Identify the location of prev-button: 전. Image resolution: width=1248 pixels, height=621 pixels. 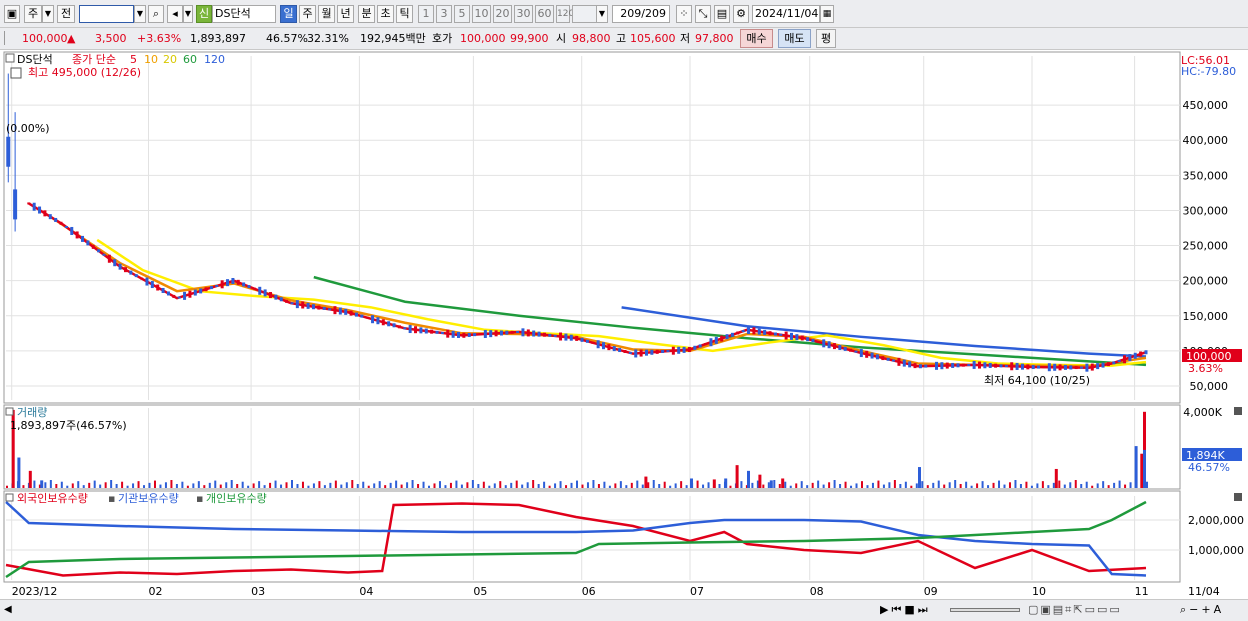
(66, 14).